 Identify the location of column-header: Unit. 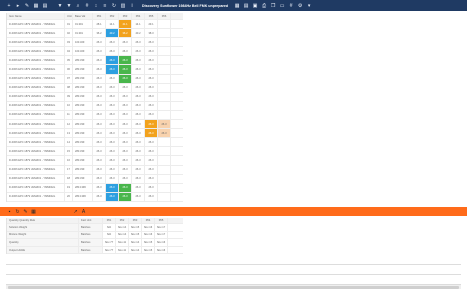
(69, 16).